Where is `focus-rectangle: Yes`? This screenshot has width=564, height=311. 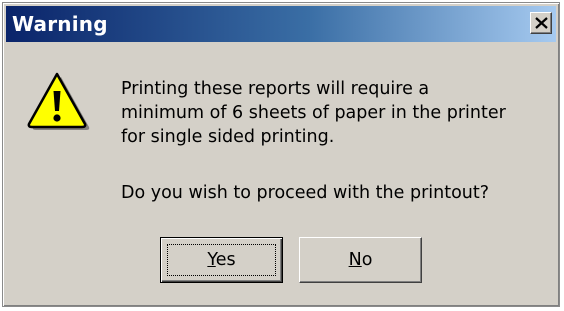 focus-rectangle: Yes is located at coordinates (221, 260).